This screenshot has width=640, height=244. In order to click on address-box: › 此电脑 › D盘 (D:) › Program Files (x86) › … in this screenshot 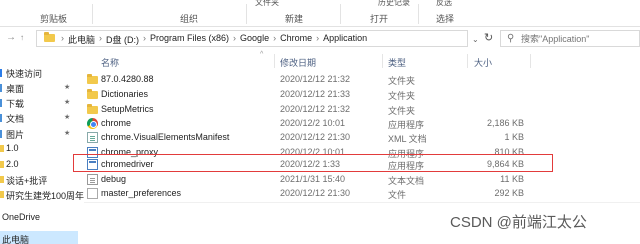, I will do `click(252, 38)`.